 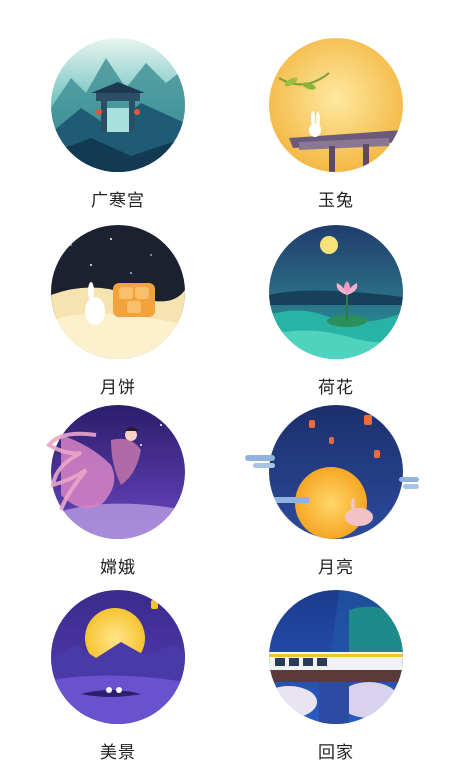 What do you see at coordinates (118, 105) in the screenshot?
I see `moon-palace-illustration` at bounding box center [118, 105].